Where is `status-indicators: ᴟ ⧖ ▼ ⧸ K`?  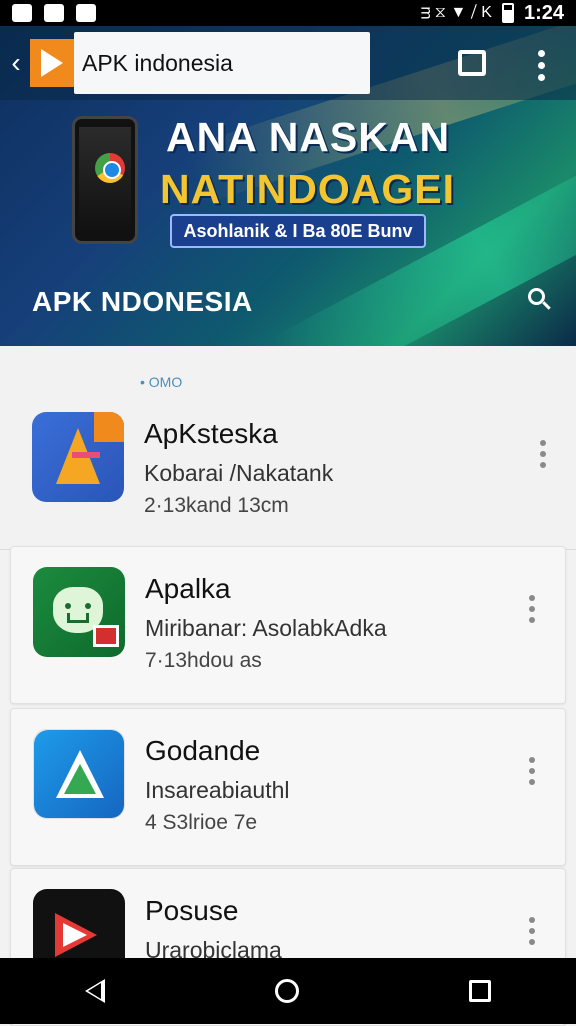
status-indicators: ᴟ ⧖ ▼ ⧸ K is located at coordinates (456, 12).